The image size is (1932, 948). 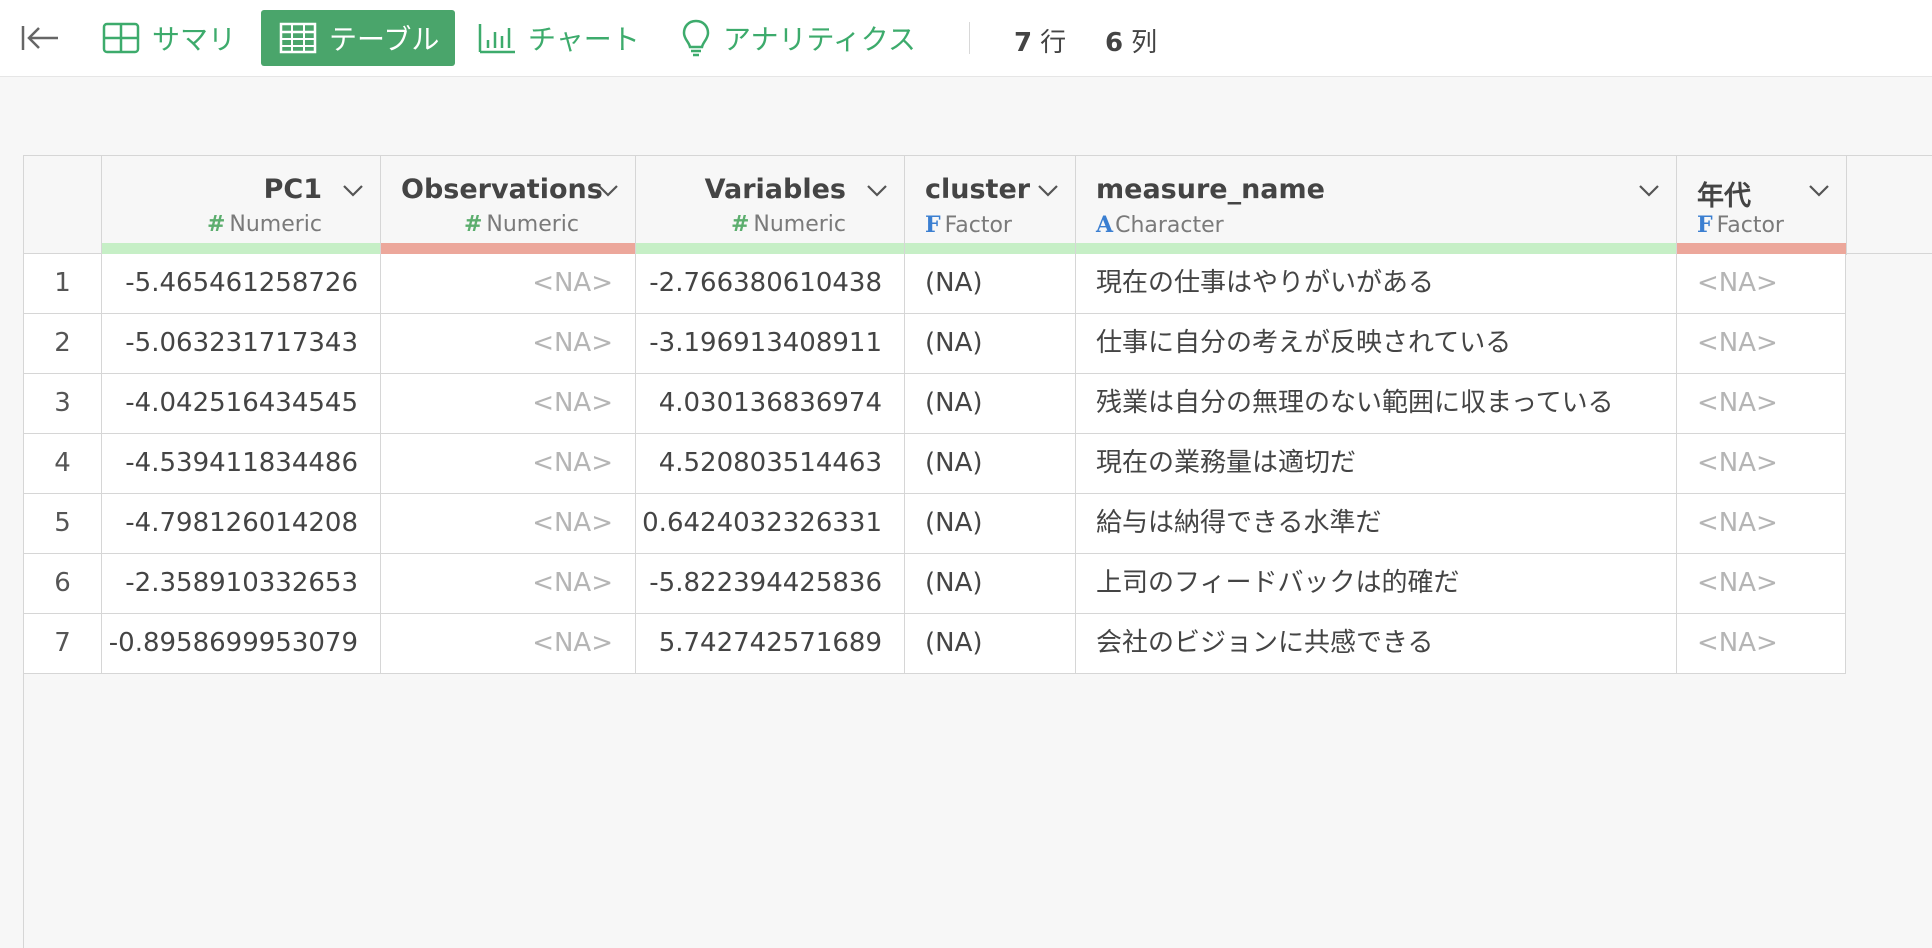 What do you see at coordinates (770, 343) in the screenshot?
I see `cell-variables: -3.196913408911` at bounding box center [770, 343].